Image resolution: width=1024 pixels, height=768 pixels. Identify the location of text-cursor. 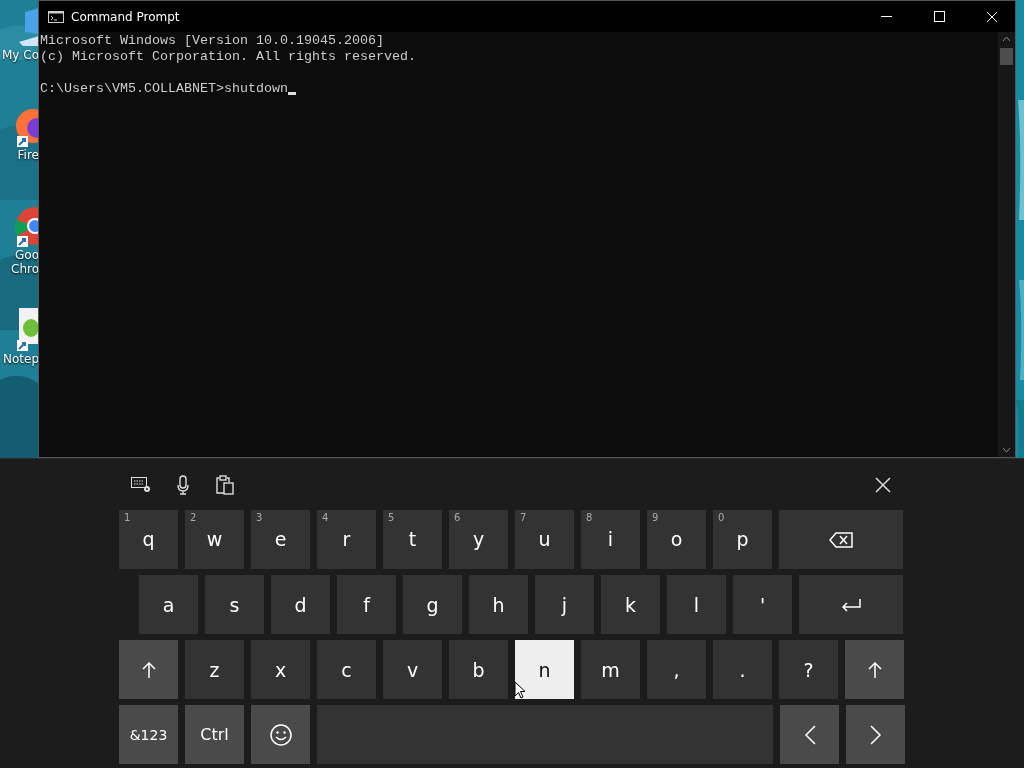
(291, 93).